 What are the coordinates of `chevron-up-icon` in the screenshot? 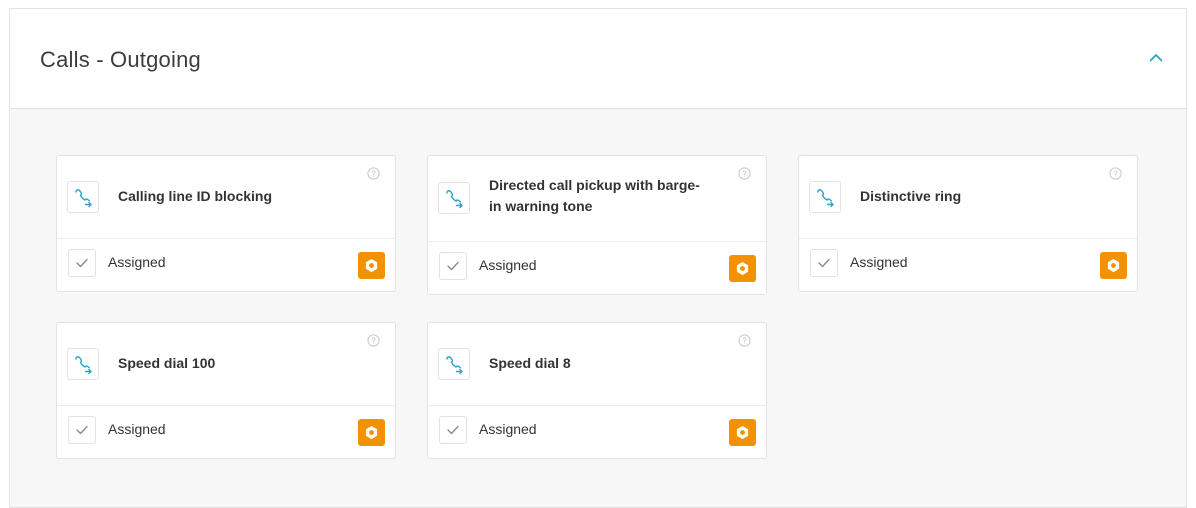 It's located at (1156, 57).